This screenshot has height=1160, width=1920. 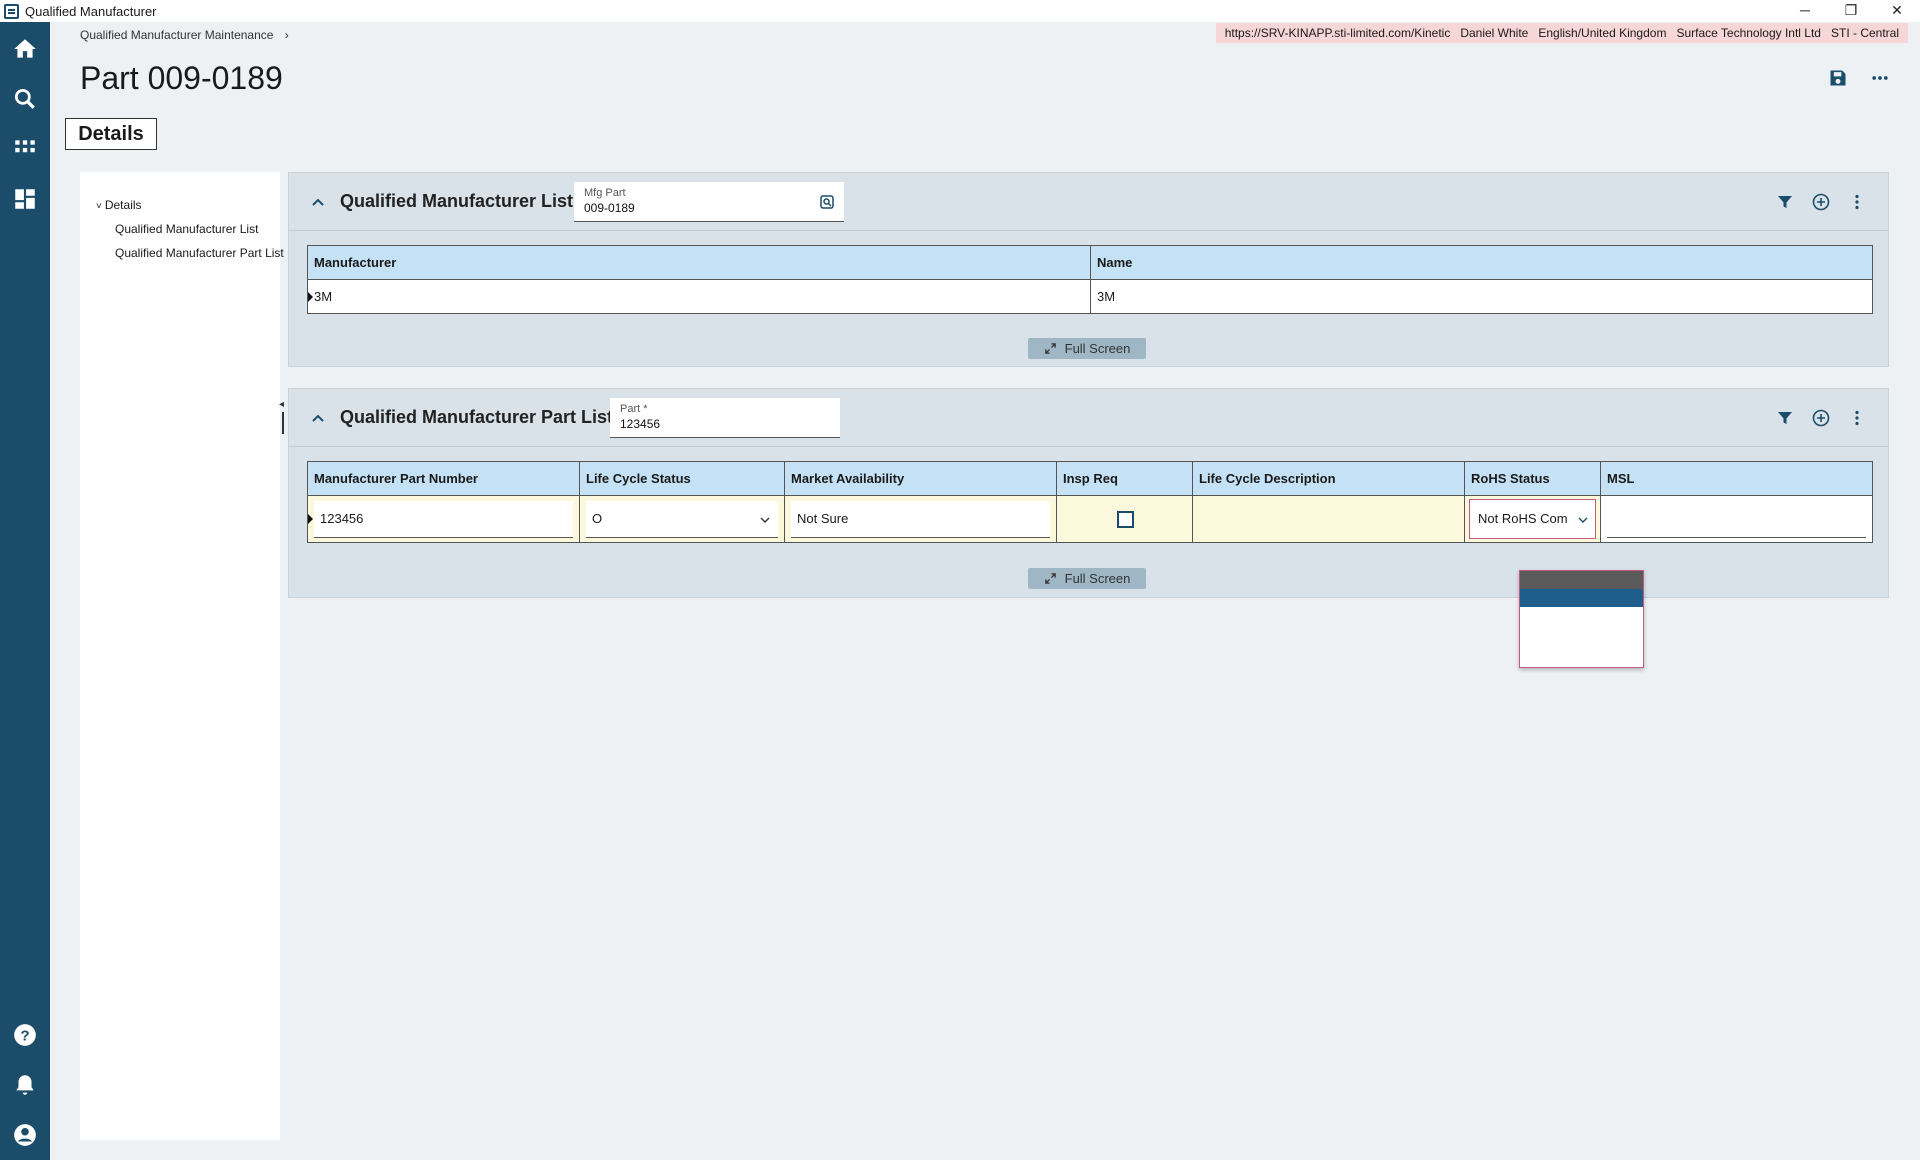 I want to click on tree-node-label: Details, so click(x=123, y=205).